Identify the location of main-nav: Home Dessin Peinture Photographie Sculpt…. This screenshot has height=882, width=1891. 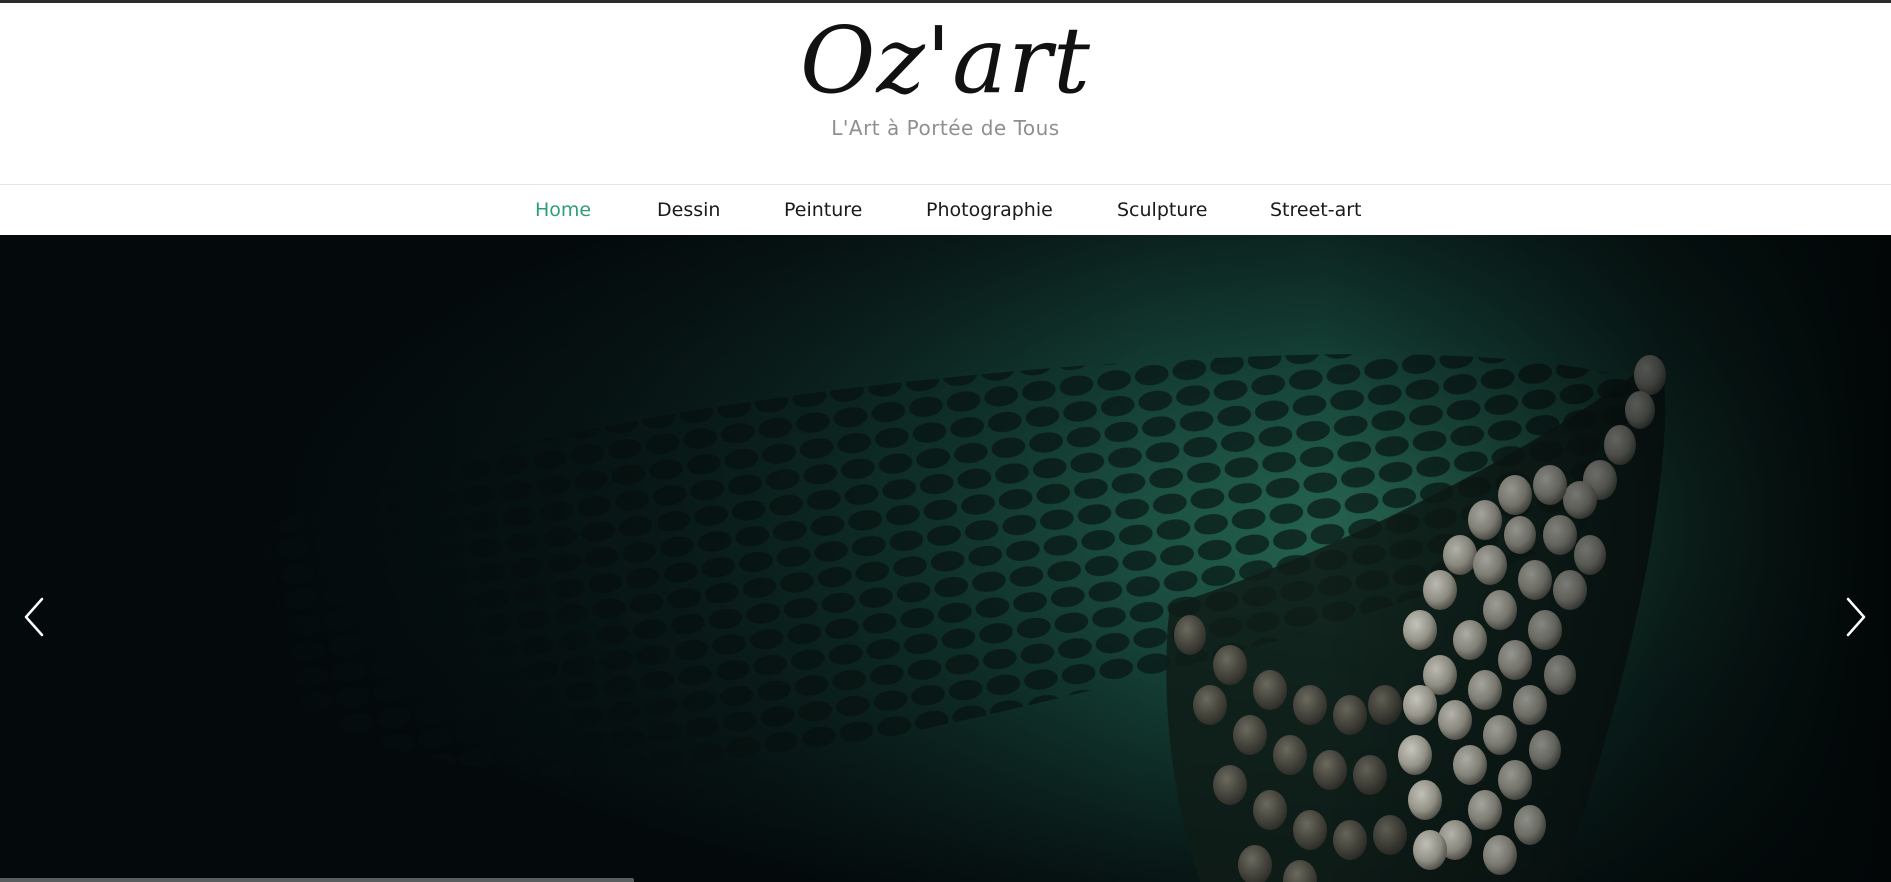
(945, 209).